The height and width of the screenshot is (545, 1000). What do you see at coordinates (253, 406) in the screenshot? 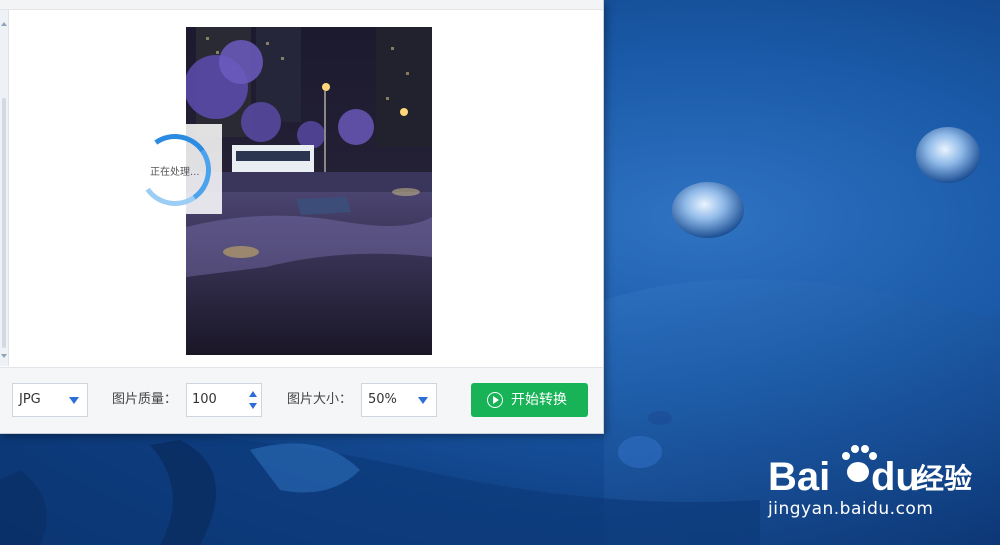
I see `decrement-arrow-icon` at bounding box center [253, 406].